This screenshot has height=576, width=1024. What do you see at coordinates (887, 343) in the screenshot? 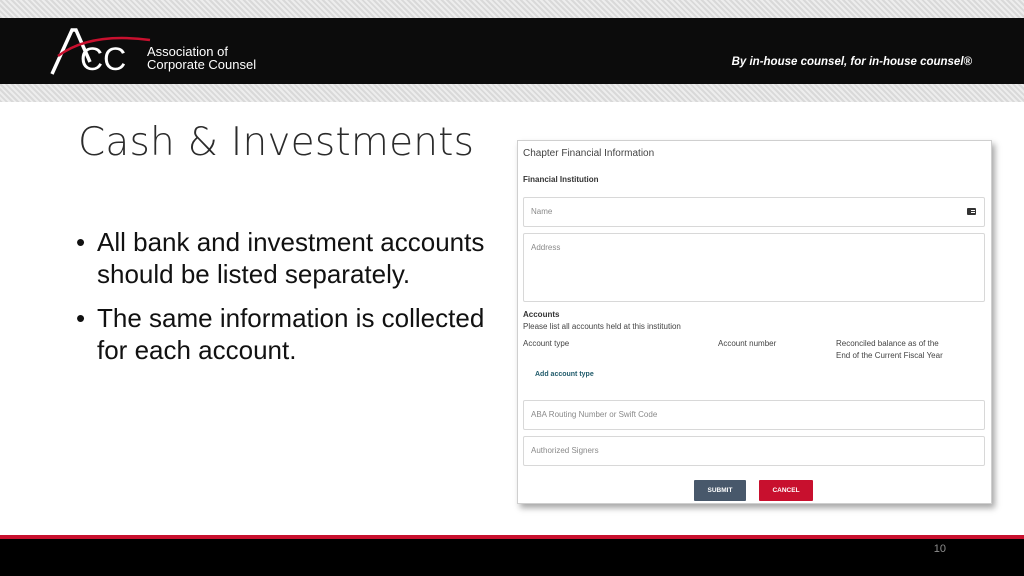
I see `balance-header-line-1: Reconciled balance as of the` at bounding box center [887, 343].